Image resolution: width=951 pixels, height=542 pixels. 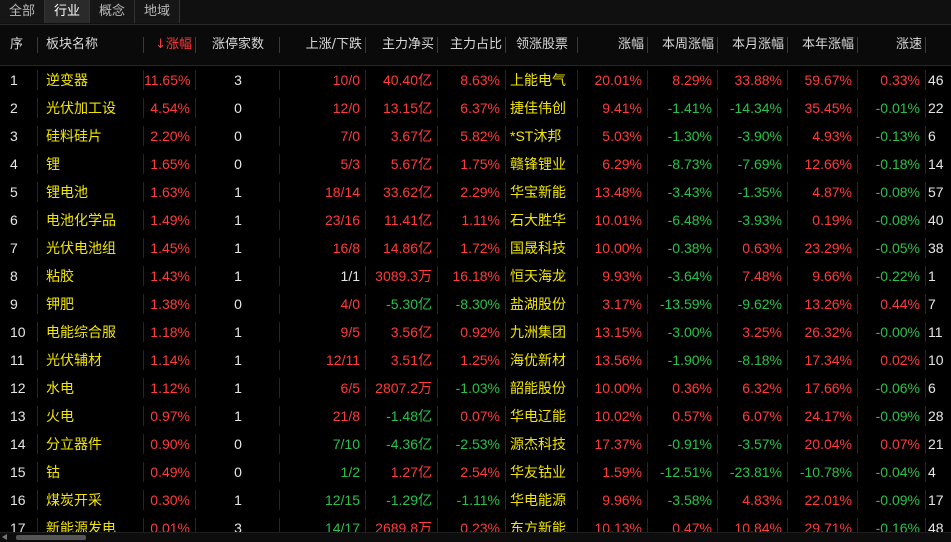 What do you see at coordinates (542, 80) in the screenshot?
I see `cell-leader: 上能电气` at bounding box center [542, 80].